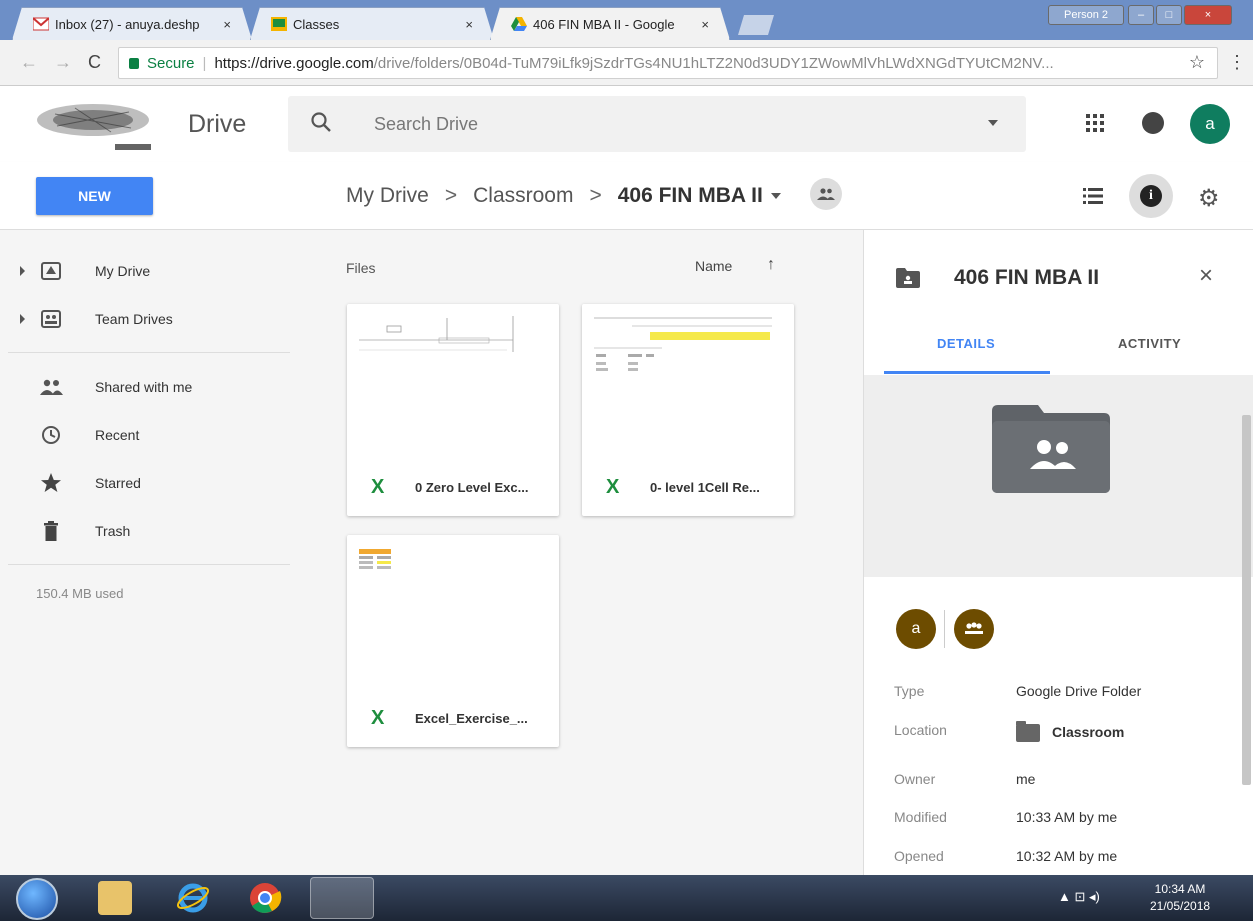 The image size is (1253, 921). I want to click on sidebar-item-trash: Trash, so click(155, 531).